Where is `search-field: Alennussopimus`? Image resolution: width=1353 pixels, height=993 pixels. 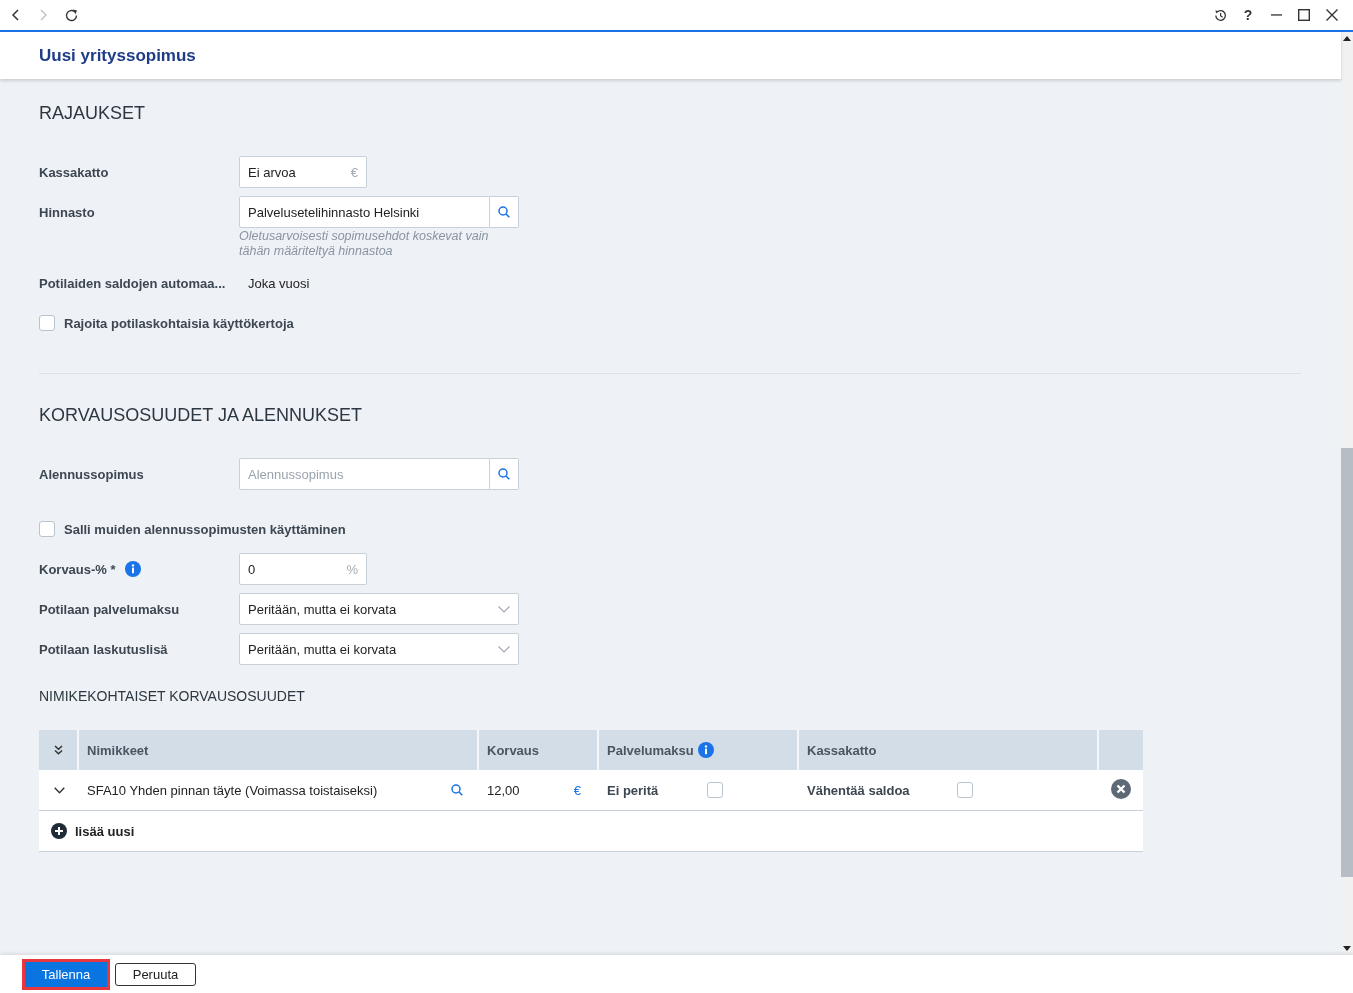 search-field: Alennussopimus is located at coordinates (364, 474).